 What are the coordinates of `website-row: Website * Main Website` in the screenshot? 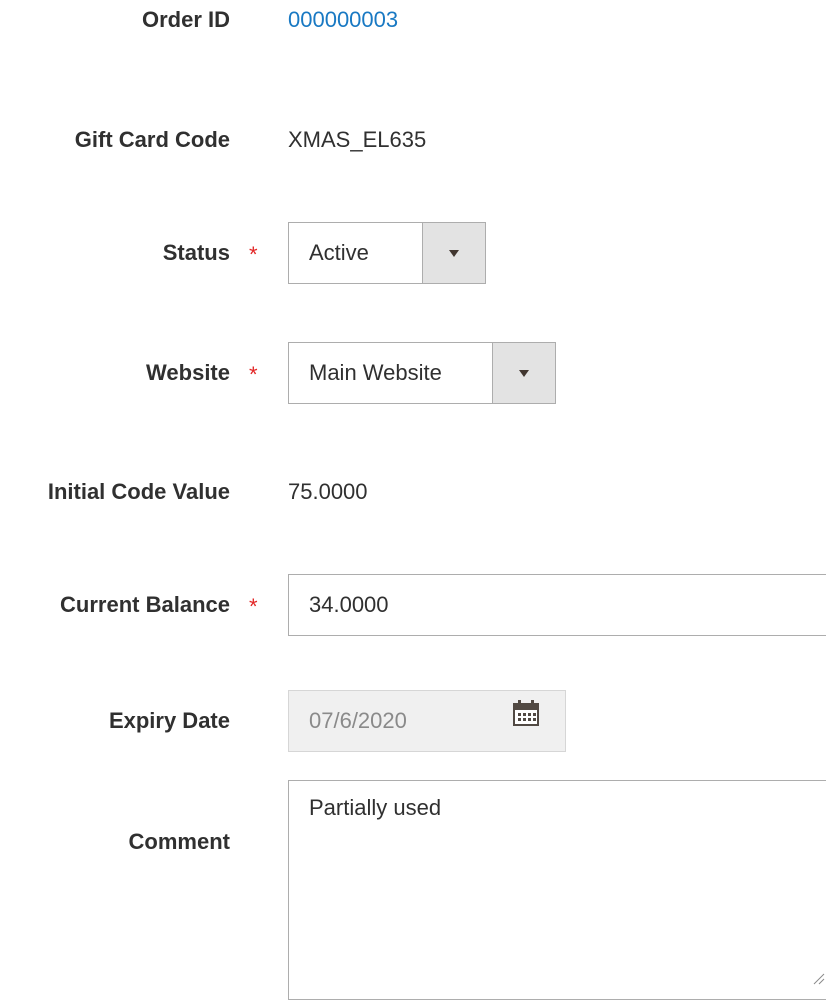 It's located at (413, 373).